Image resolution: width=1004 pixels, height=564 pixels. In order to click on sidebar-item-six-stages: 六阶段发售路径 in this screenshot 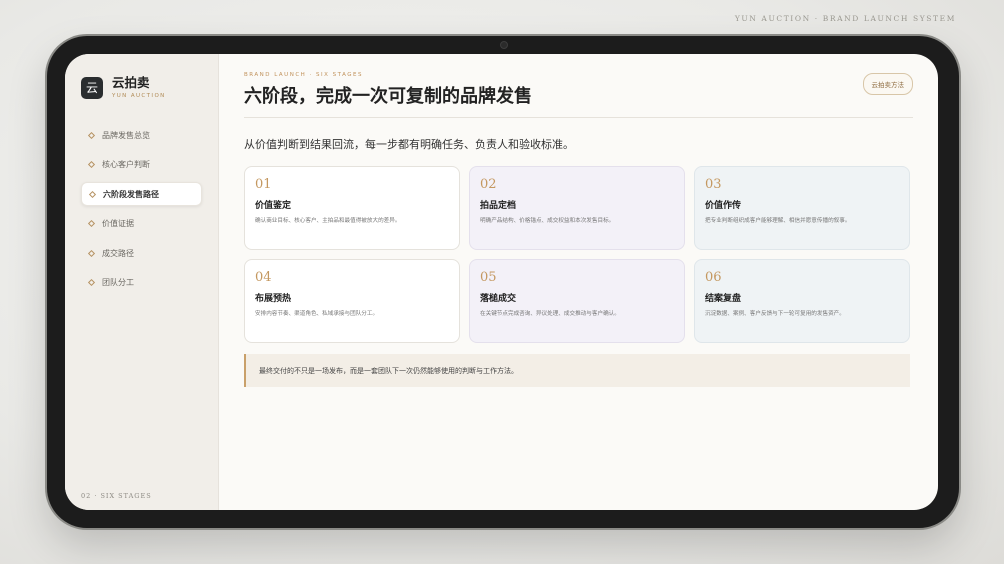, I will do `click(141, 194)`.